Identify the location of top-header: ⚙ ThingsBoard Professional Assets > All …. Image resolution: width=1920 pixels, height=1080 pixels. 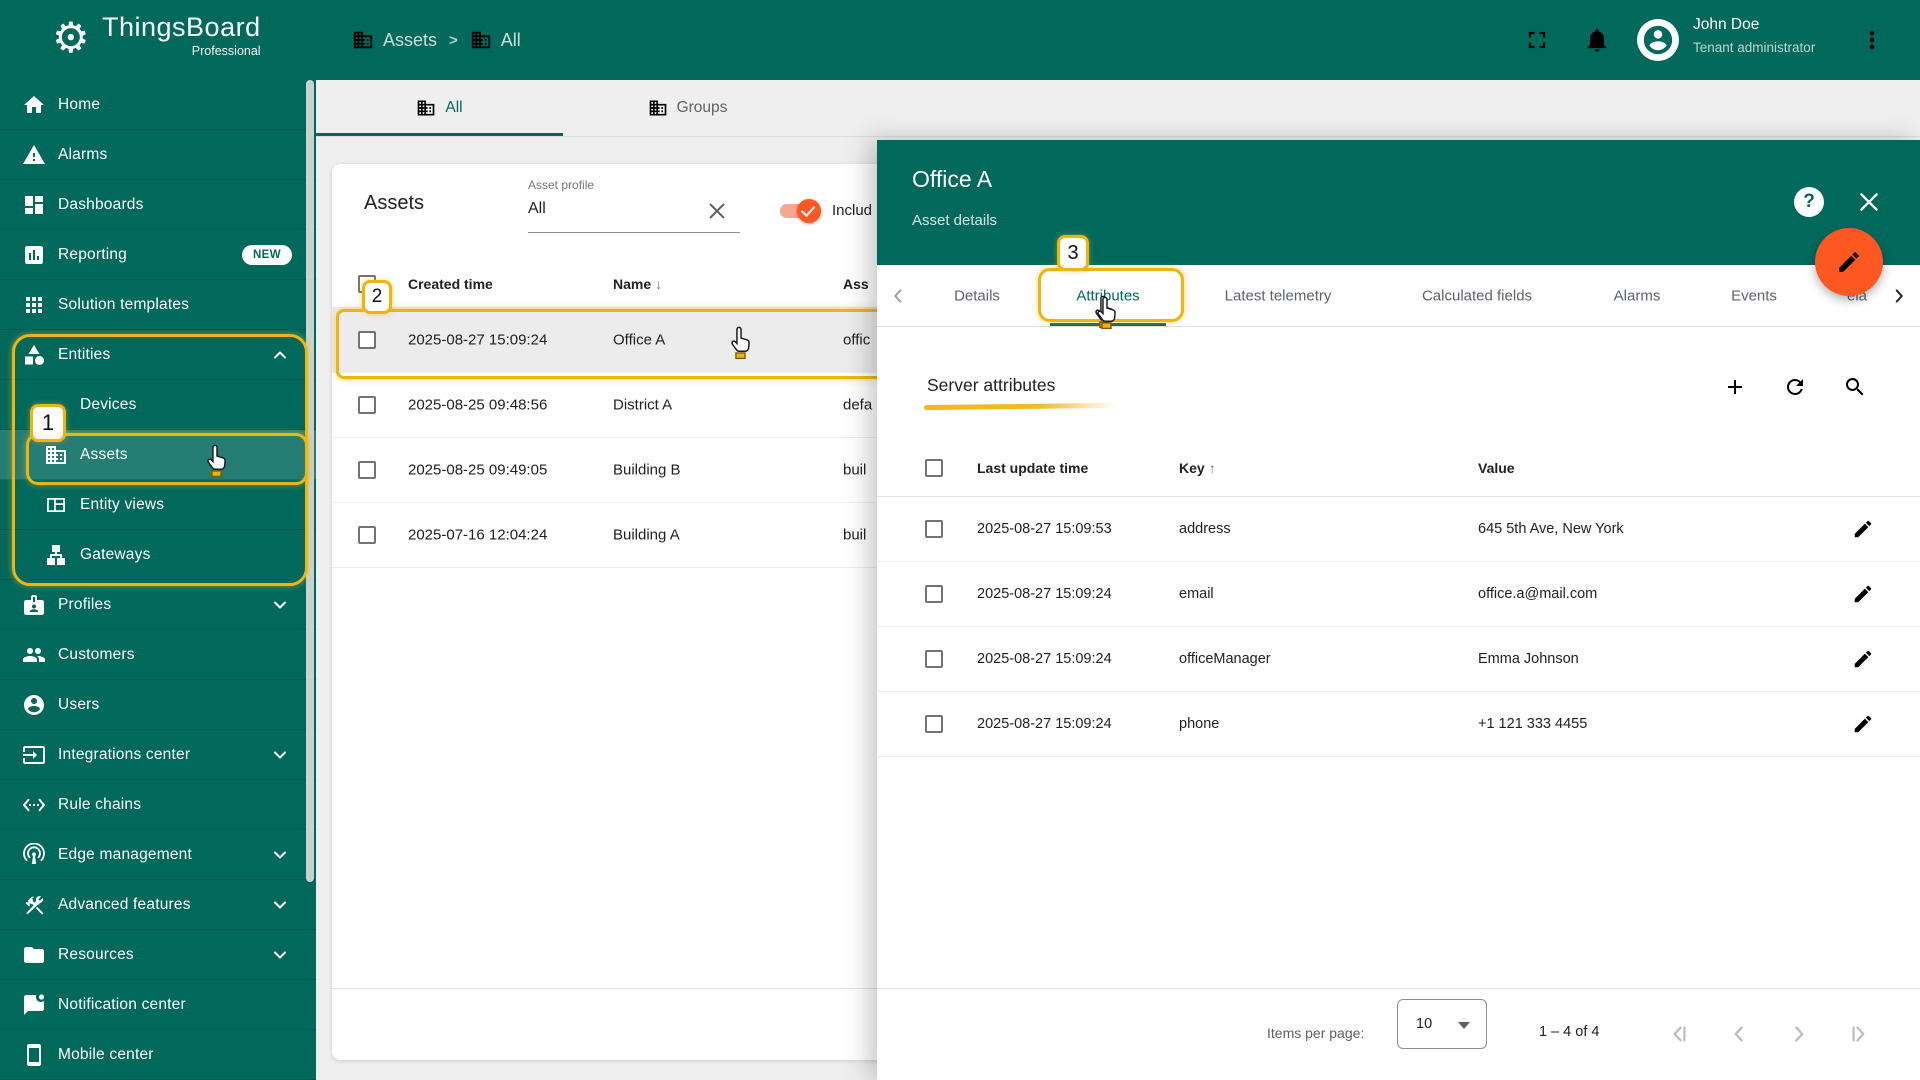
(960, 40).